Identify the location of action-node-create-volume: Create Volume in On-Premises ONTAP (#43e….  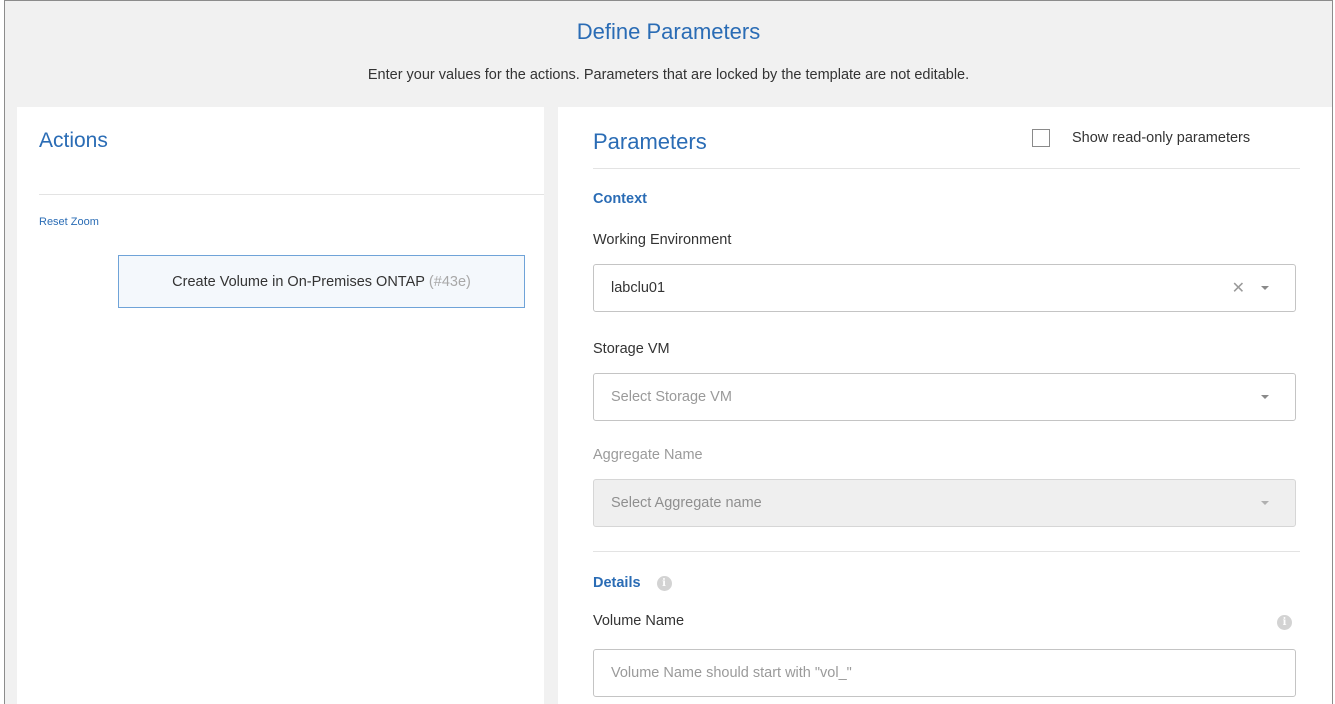
(321, 281).